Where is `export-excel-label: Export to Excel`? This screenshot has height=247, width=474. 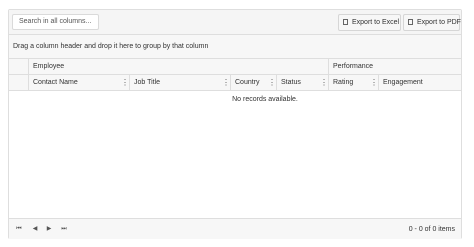 export-excel-label: Export to Excel is located at coordinates (376, 22).